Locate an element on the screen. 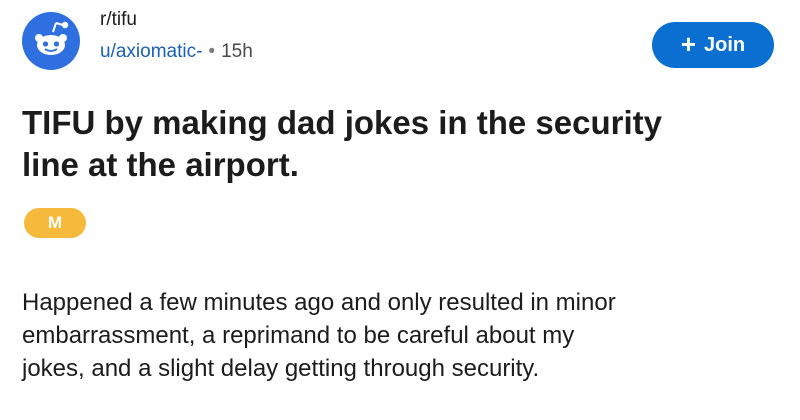 This screenshot has width=800, height=420. post-title-line: TIFU by making dad jokes in the security is located at coordinates (342, 122).